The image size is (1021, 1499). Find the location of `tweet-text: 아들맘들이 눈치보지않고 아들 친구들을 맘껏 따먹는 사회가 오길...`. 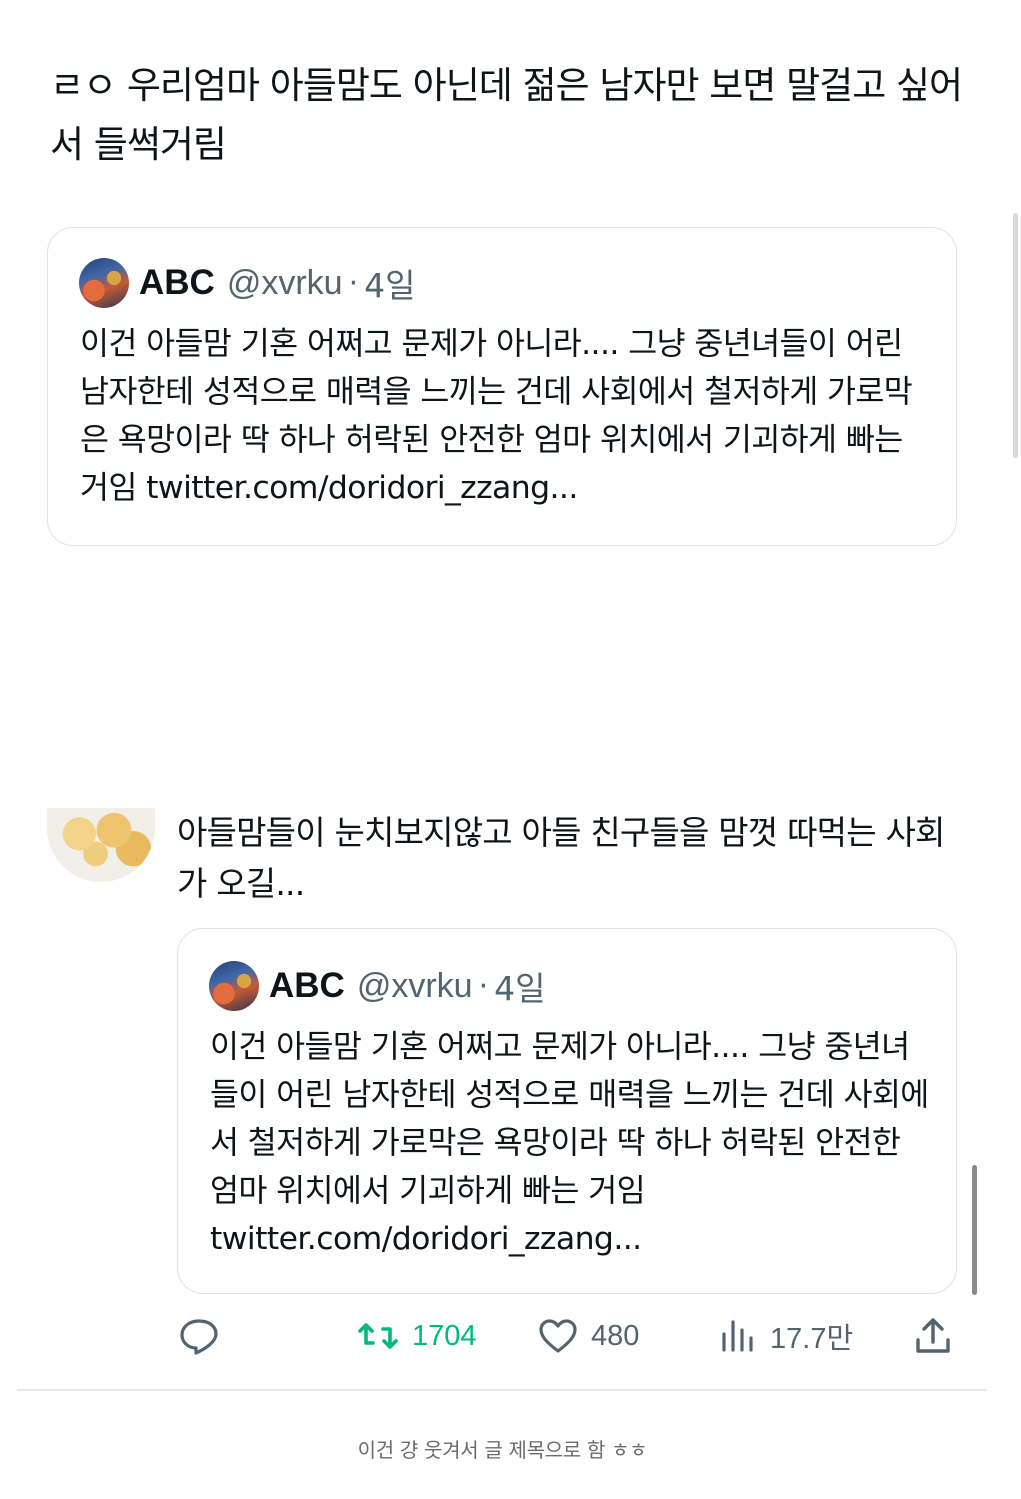

tweet-text: 아들맘들이 눈치보지않고 아들 친구들을 맘껏 따먹는 사회가 오길... is located at coordinates (561, 858).